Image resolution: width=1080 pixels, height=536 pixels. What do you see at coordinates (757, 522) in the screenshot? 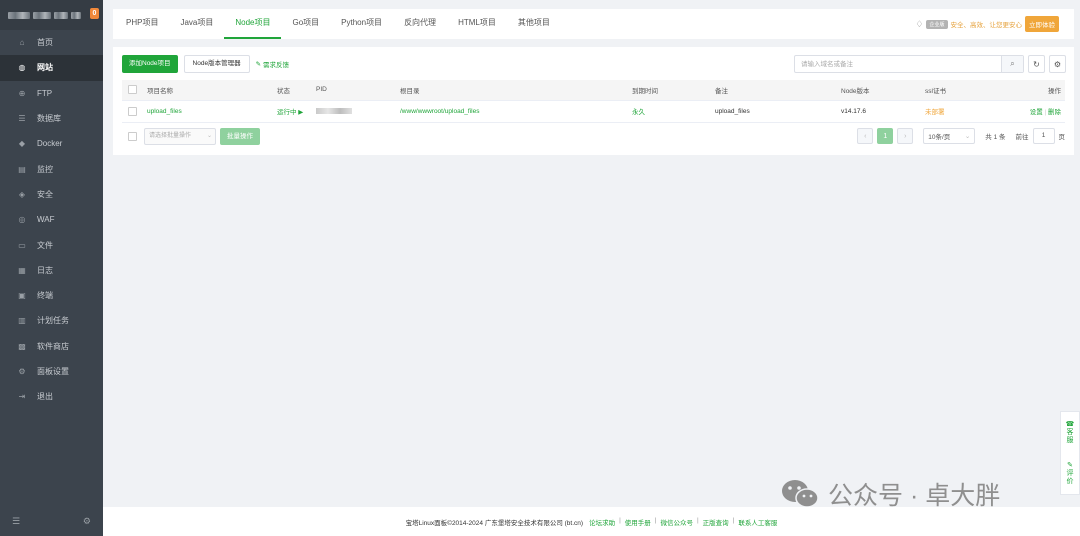
I see `footer-link-4: 联系人工客服` at bounding box center [757, 522].